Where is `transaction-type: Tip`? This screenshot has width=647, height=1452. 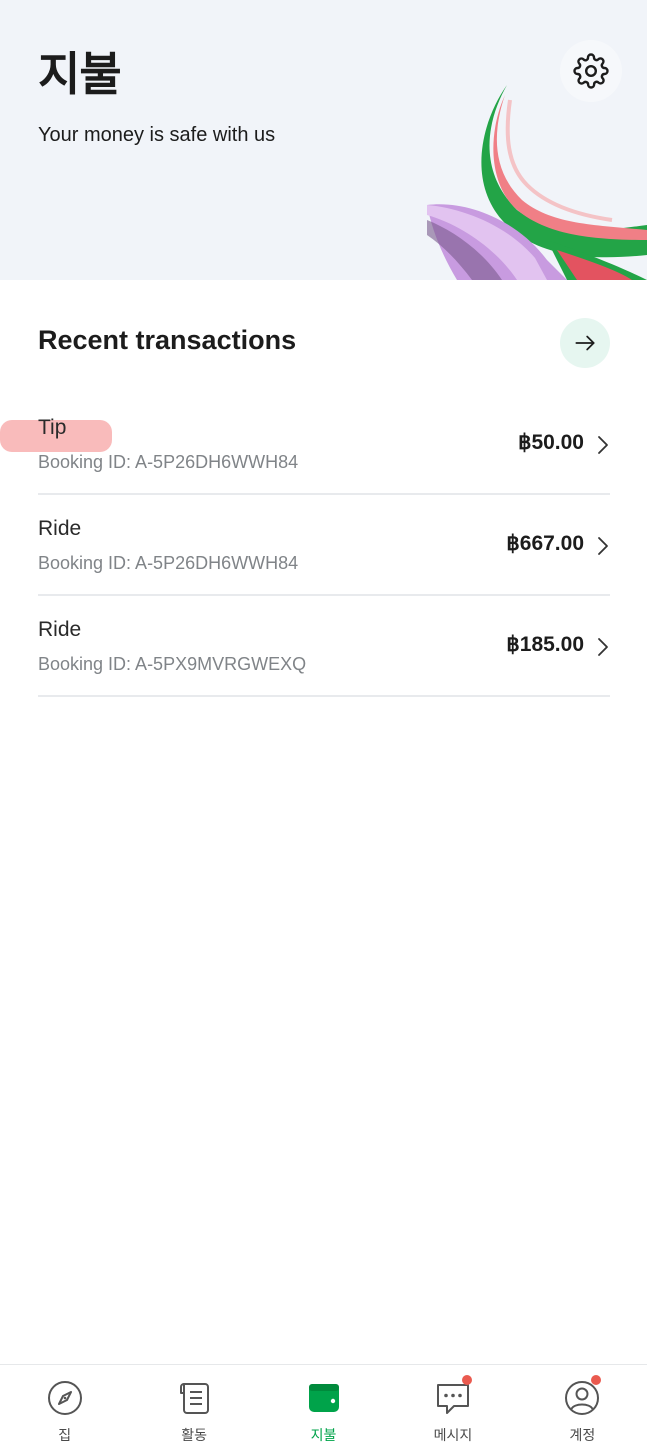
transaction-type: Tip is located at coordinates (52, 427).